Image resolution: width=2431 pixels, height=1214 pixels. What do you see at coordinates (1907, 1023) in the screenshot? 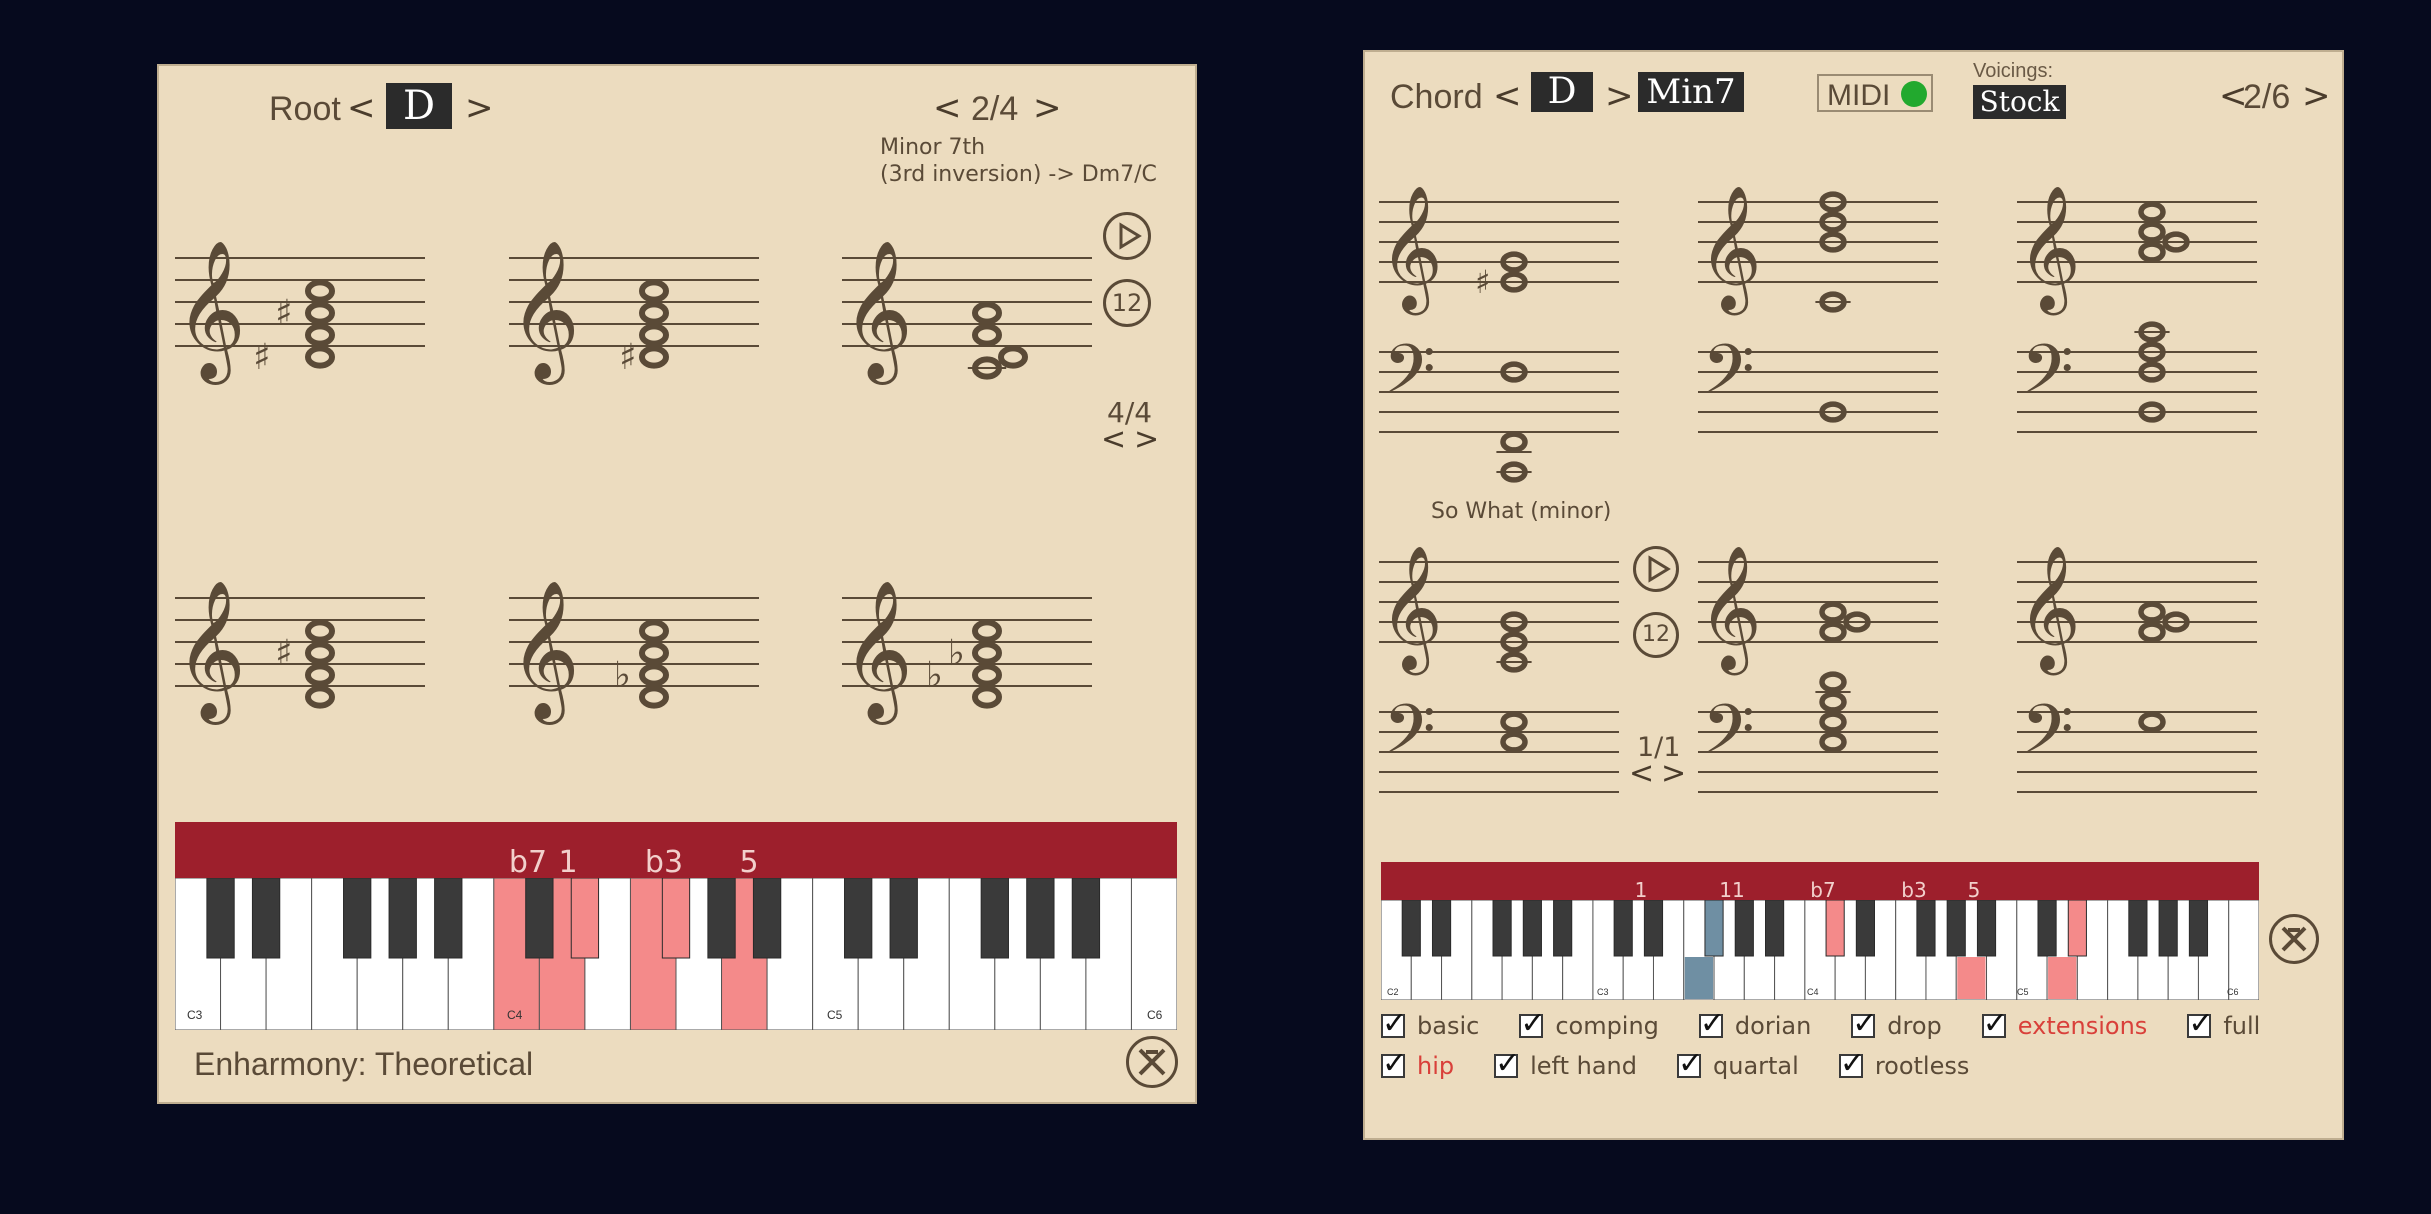
I see `filter-drop: drop` at bounding box center [1907, 1023].